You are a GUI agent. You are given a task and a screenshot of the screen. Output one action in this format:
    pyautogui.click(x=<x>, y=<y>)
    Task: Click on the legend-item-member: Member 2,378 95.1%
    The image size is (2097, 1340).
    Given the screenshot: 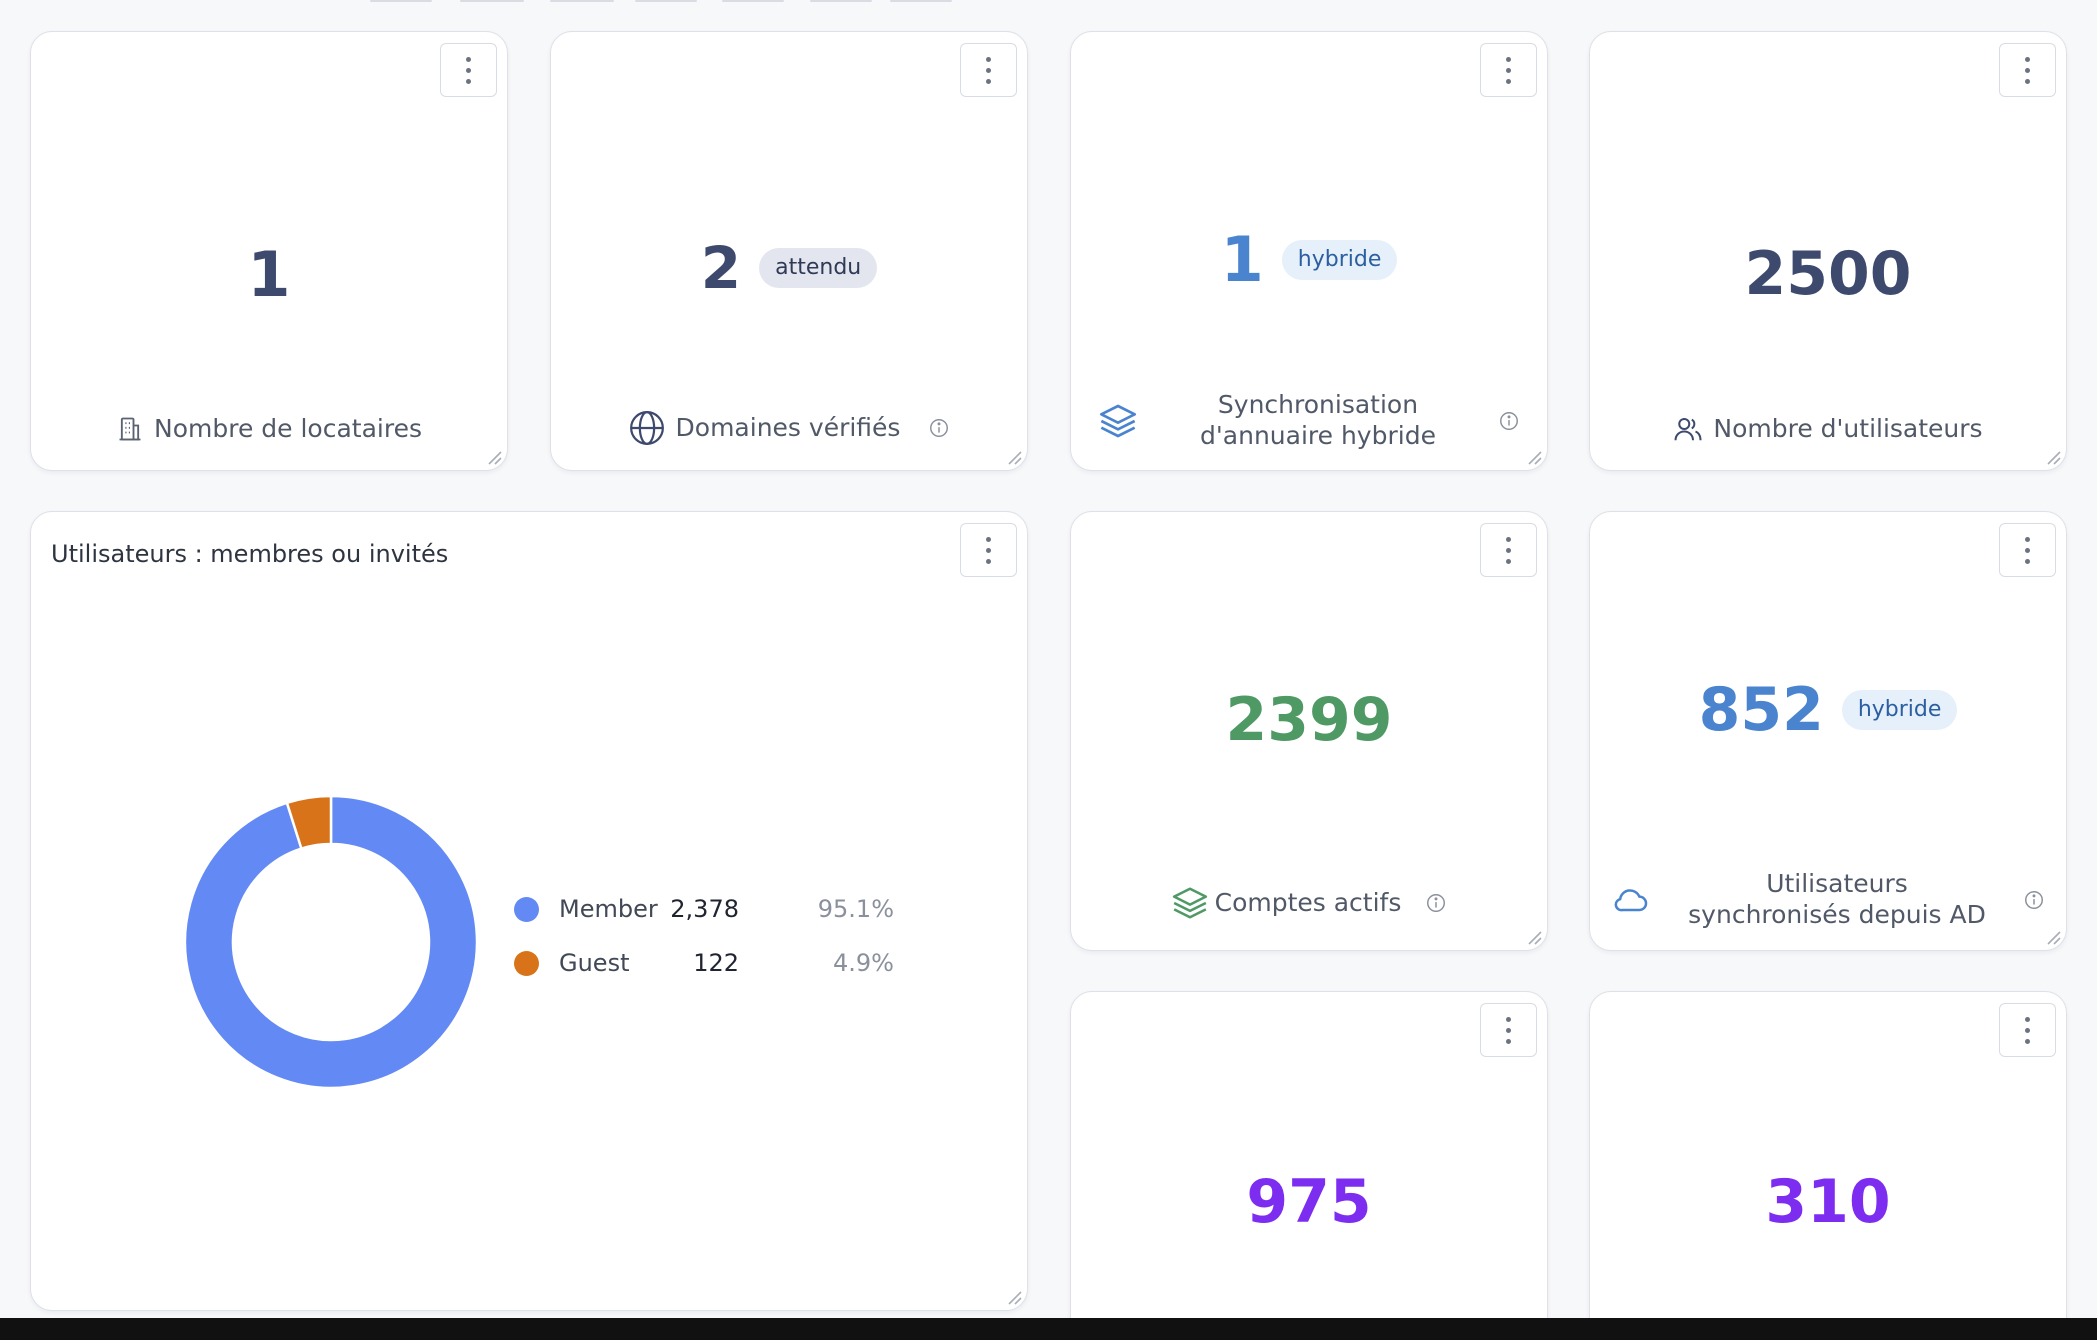 What is the action you would take?
    pyautogui.click(x=724, y=909)
    